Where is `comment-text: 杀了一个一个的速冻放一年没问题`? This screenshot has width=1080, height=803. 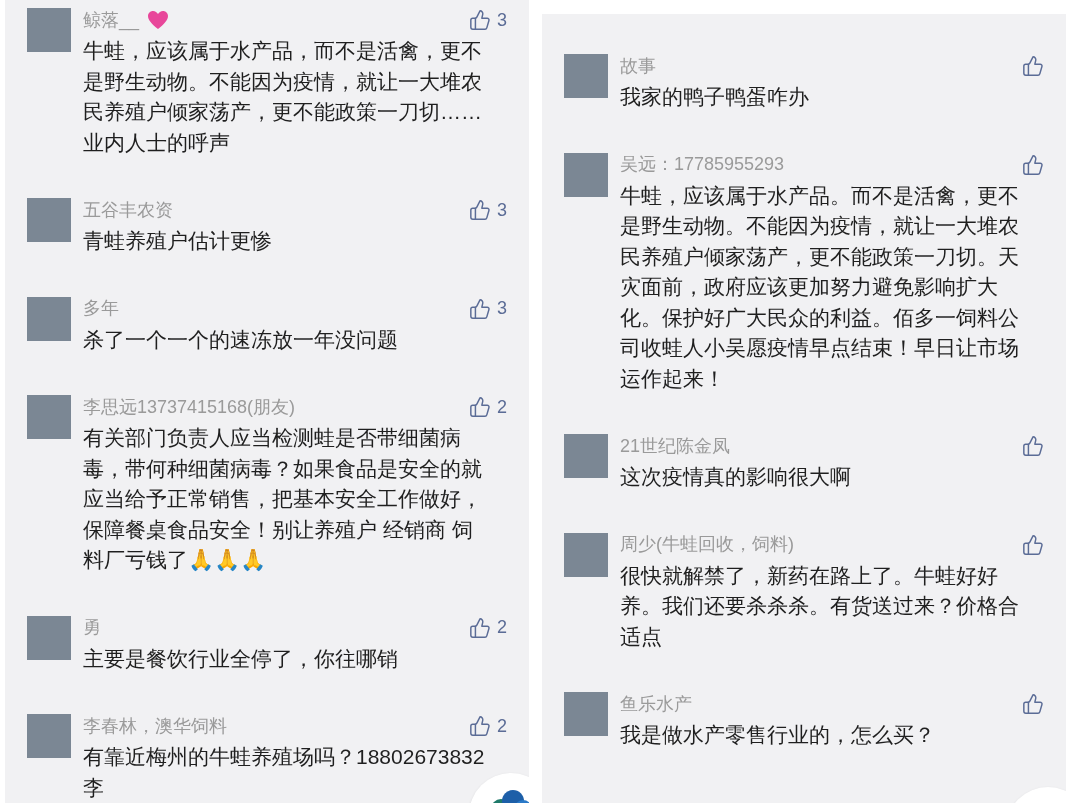
comment-text: 杀了一个一个的速冻放一年没问题 is located at coordinates (241, 339).